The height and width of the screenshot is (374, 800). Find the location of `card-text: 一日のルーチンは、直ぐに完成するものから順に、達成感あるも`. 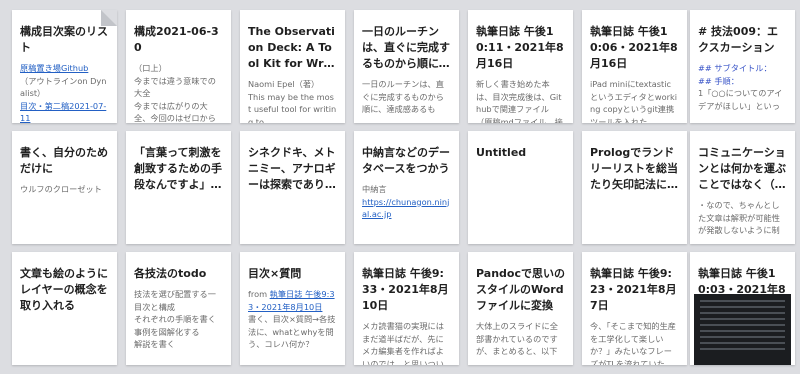

card-text: 一日のルーチンは、直ぐに完成するものから順に、達成感あるも is located at coordinates (403, 96).